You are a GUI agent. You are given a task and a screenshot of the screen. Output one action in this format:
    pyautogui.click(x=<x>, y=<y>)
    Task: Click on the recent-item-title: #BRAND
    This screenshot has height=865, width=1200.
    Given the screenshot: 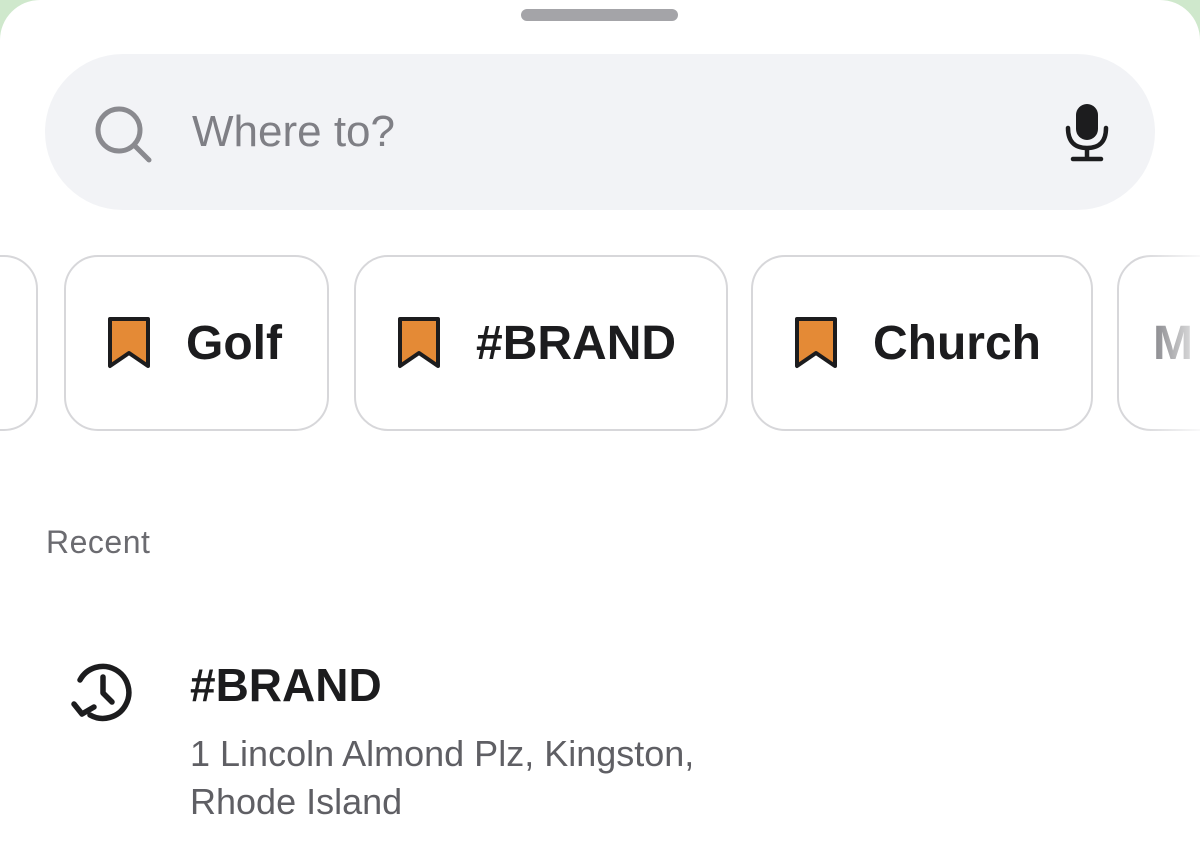 What is the action you would take?
    pyautogui.click(x=286, y=685)
    